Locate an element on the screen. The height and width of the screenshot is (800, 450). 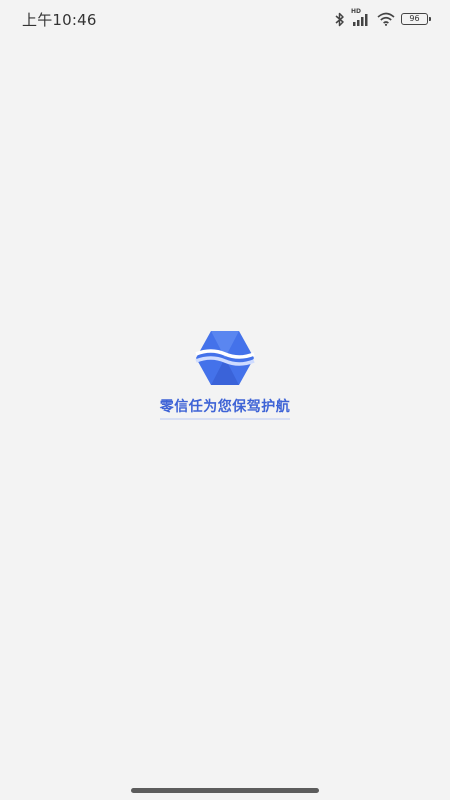
home-indicator is located at coordinates (225, 790).